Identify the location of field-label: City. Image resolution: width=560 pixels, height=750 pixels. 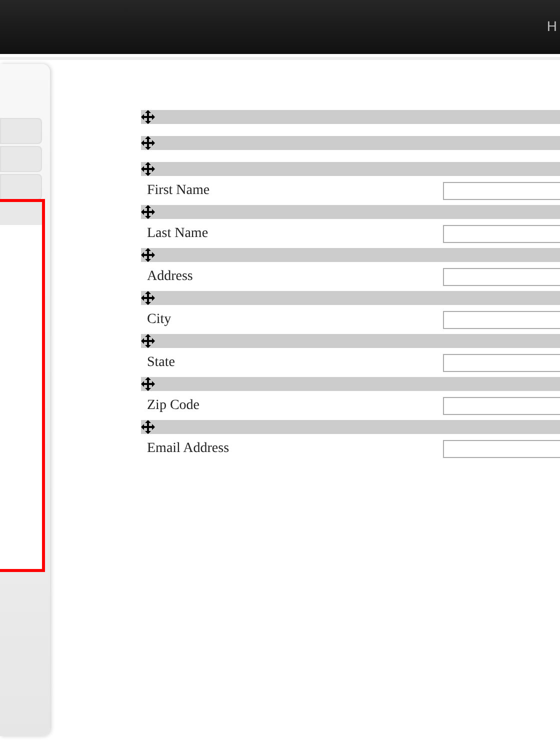
(159, 320).